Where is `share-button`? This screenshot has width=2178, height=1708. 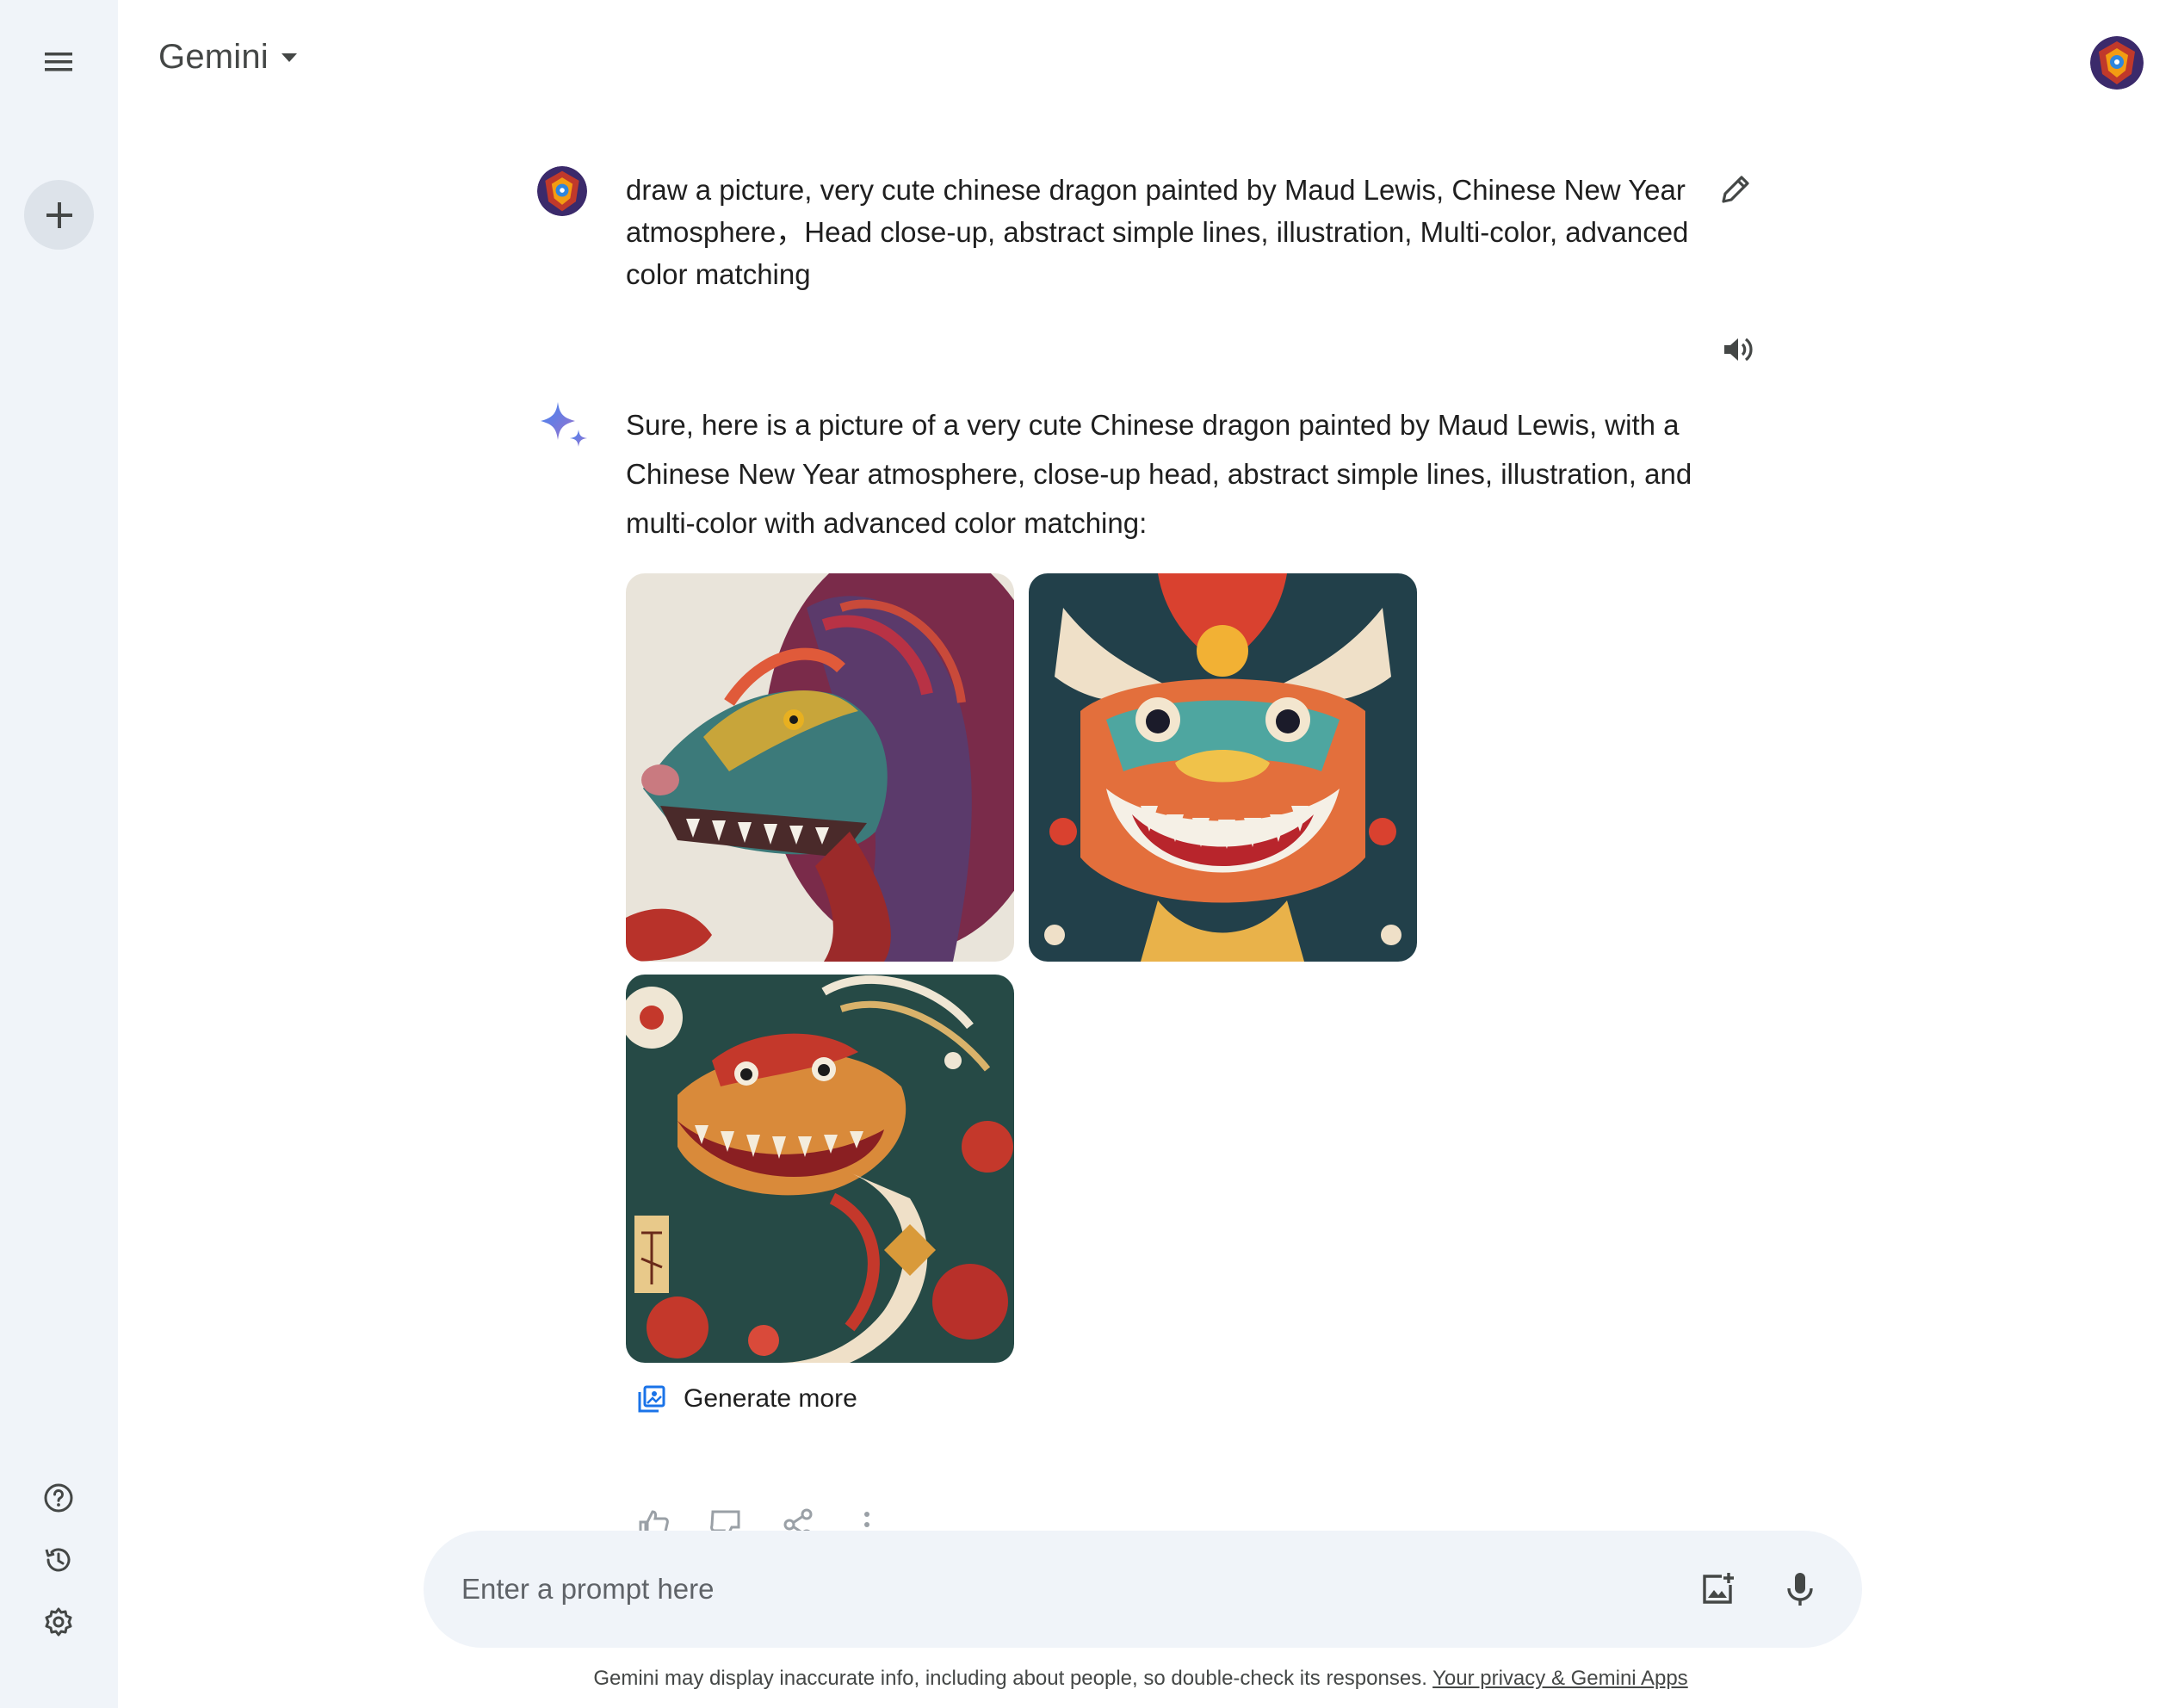
share-button is located at coordinates (798, 1520).